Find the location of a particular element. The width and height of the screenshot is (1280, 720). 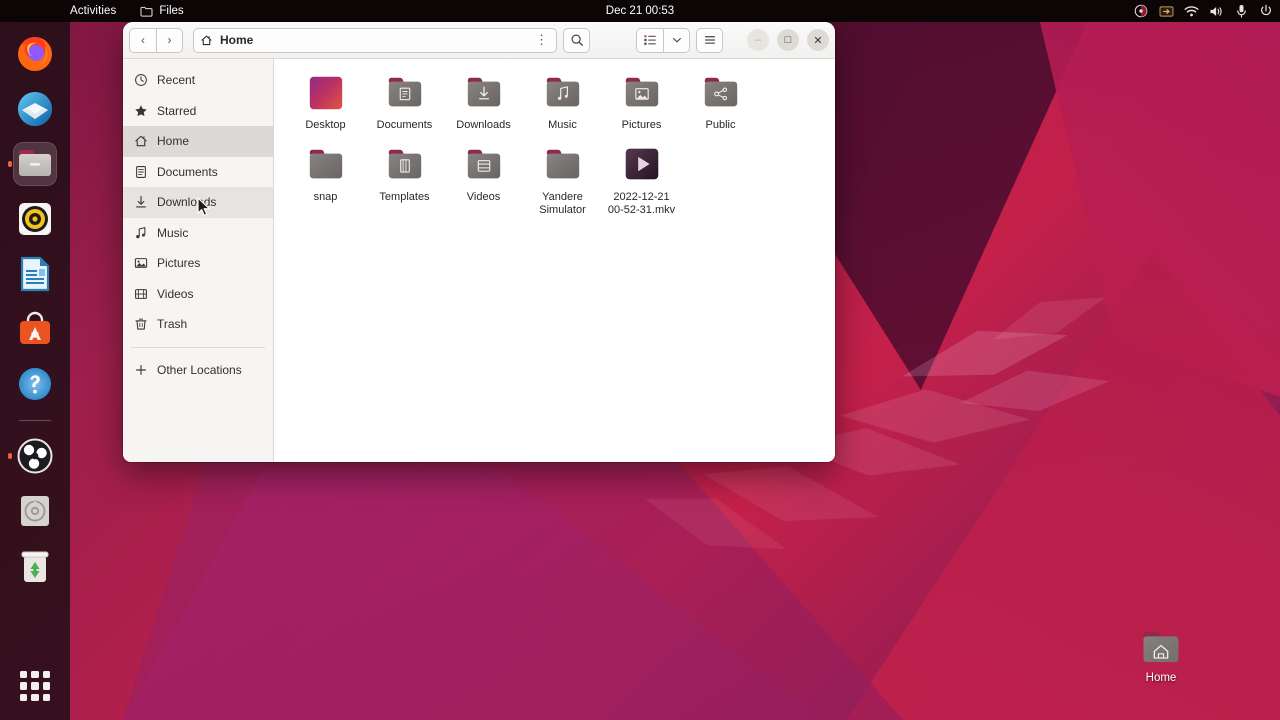

dock-item-libreoffice-writer is located at coordinates (35, 274).